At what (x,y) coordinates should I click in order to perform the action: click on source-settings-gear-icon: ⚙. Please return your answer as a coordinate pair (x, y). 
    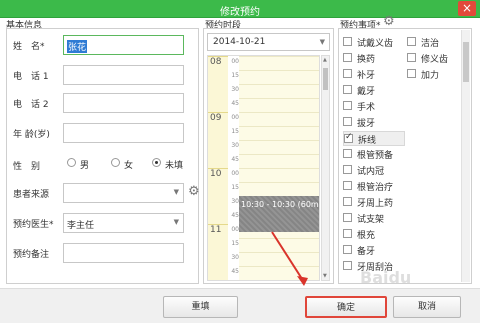
    Looking at the image, I should click on (194, 191).